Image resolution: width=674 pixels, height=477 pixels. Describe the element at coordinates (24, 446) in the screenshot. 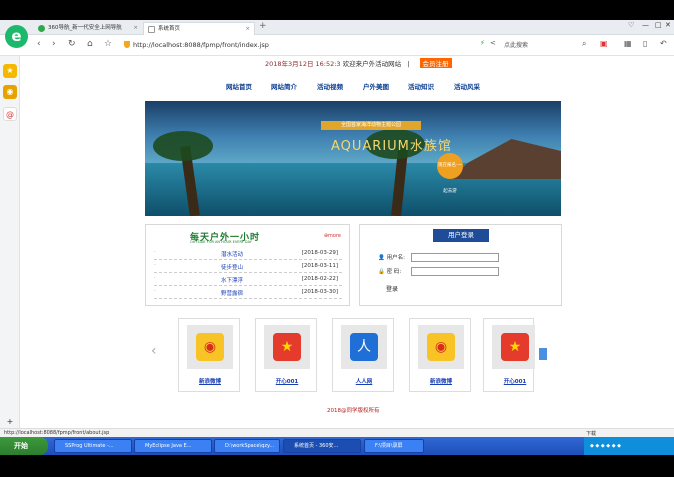

I see `start-button: 开始` at that location.